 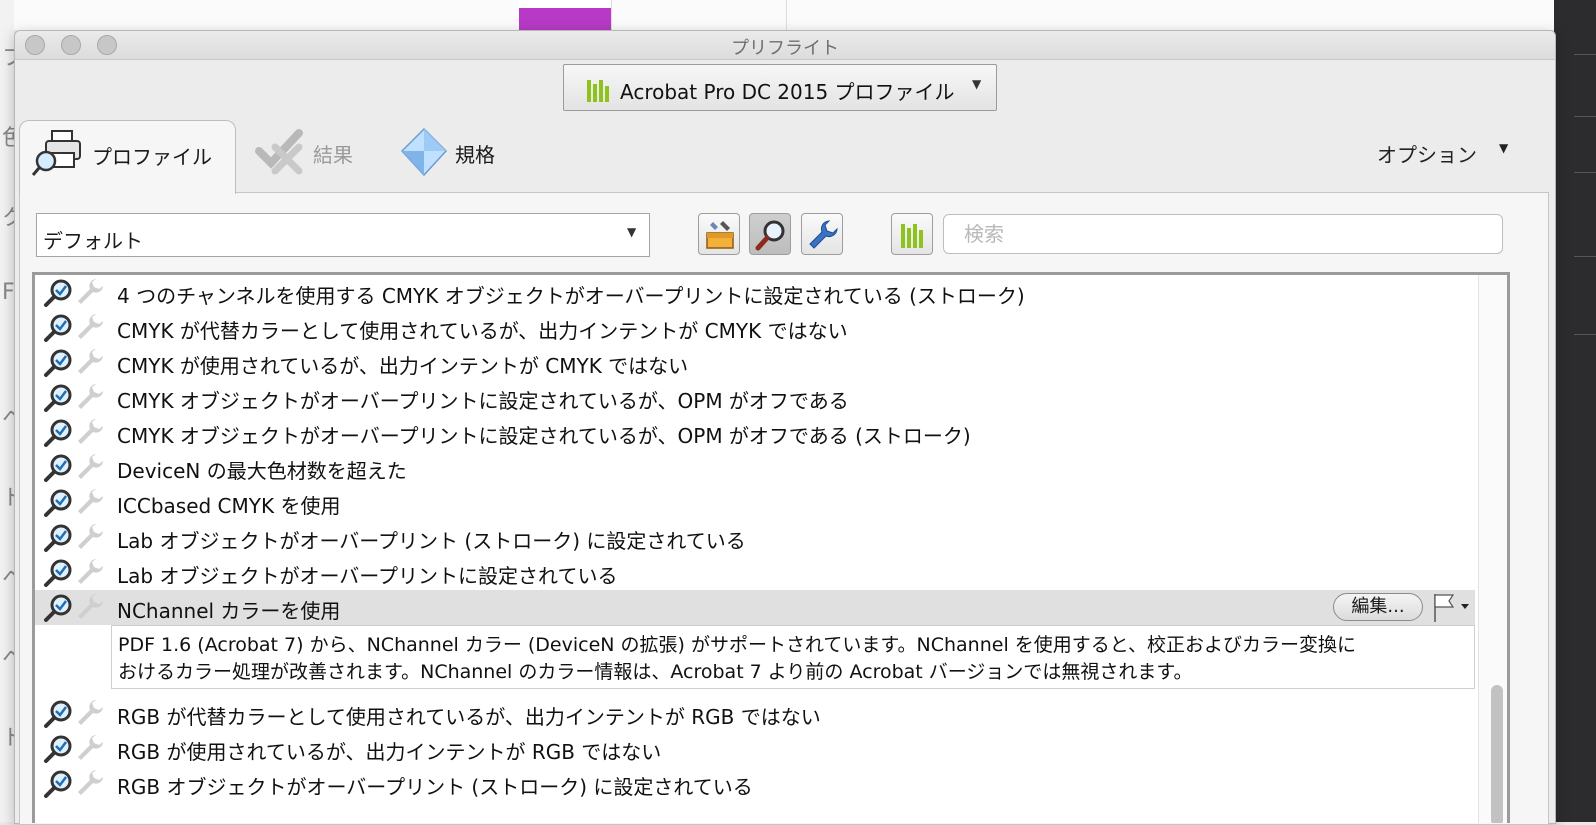 What do you see at coordinates (565, 15) in the screenshot?
I see `color-swatch` at bounding box center [565, 15].